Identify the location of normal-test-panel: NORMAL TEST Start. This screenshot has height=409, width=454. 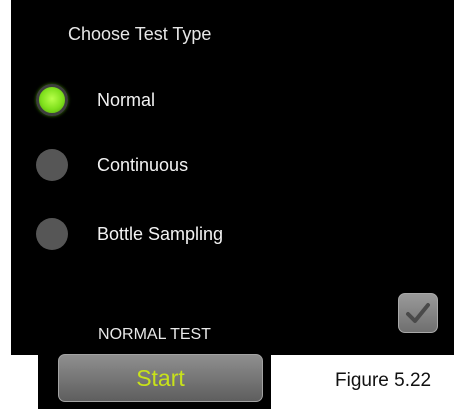
(154, 365).